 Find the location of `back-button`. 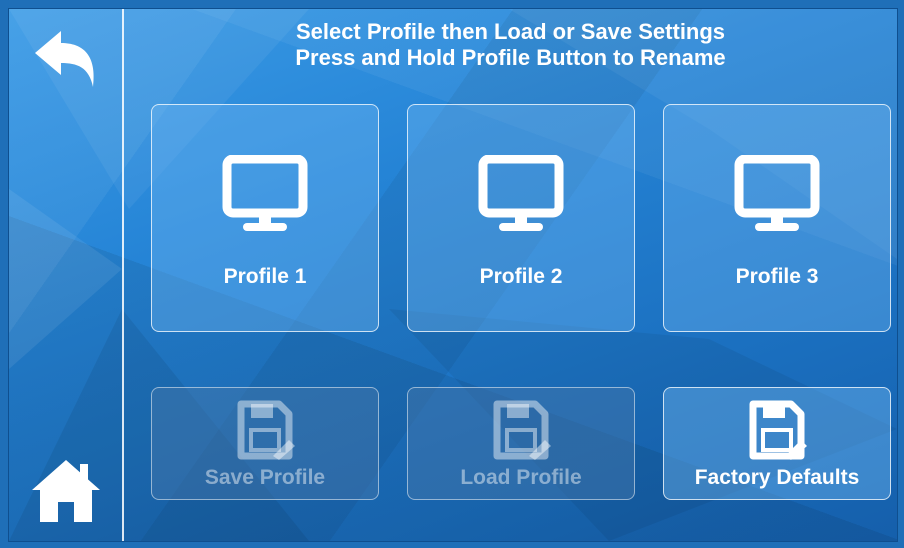

back-button is located at coordinates (66, 60).